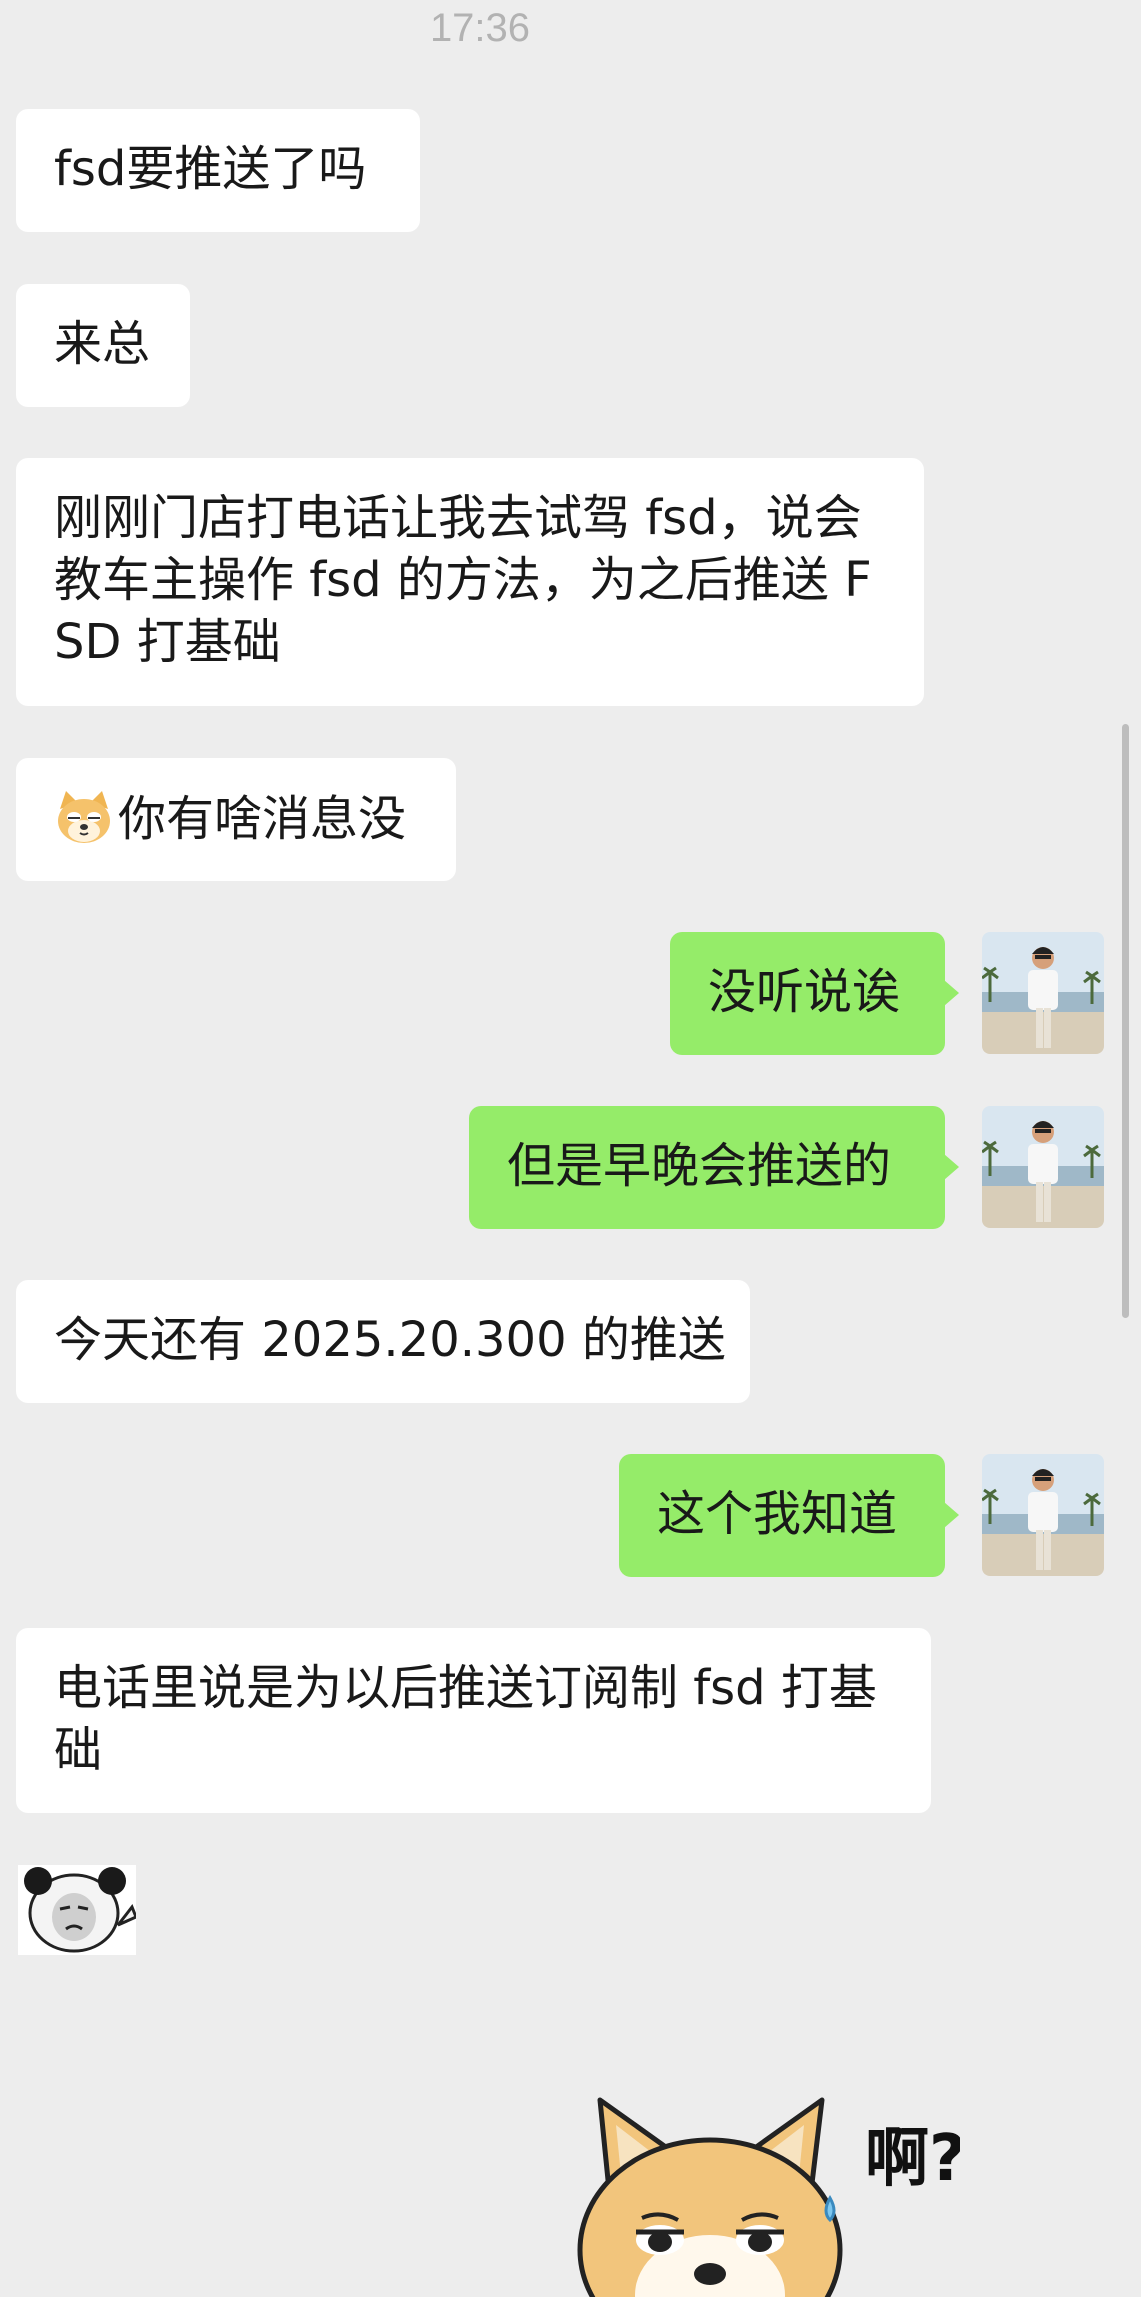 The width and height of the screenshot is (1141, 2297). I want to click on message-text: 电话里说是为以后推送订阅制 fsd 打基础, so click(465, 1719).